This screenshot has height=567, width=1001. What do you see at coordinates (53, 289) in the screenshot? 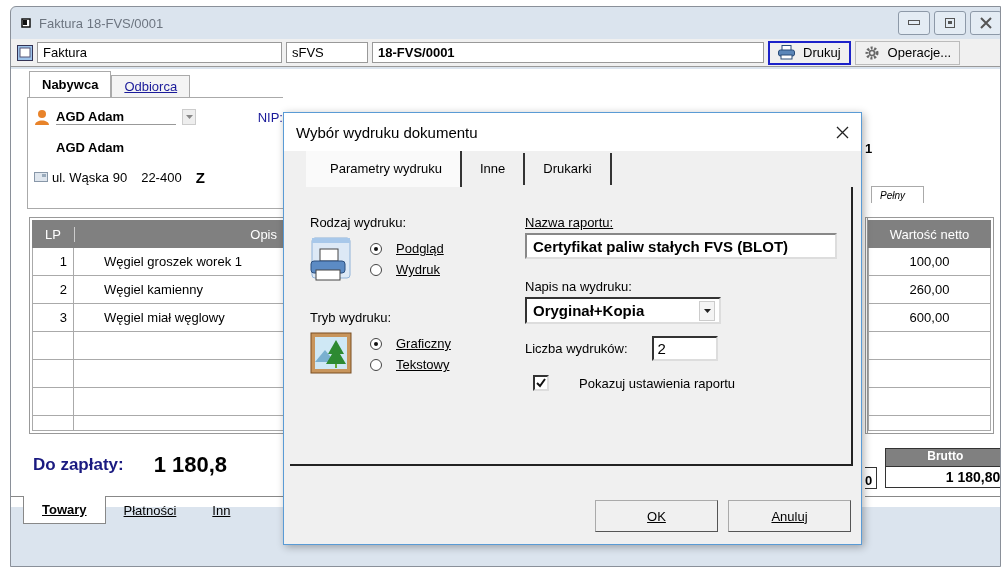
I see `table-cell: 2` at bounding box center [53, 289].